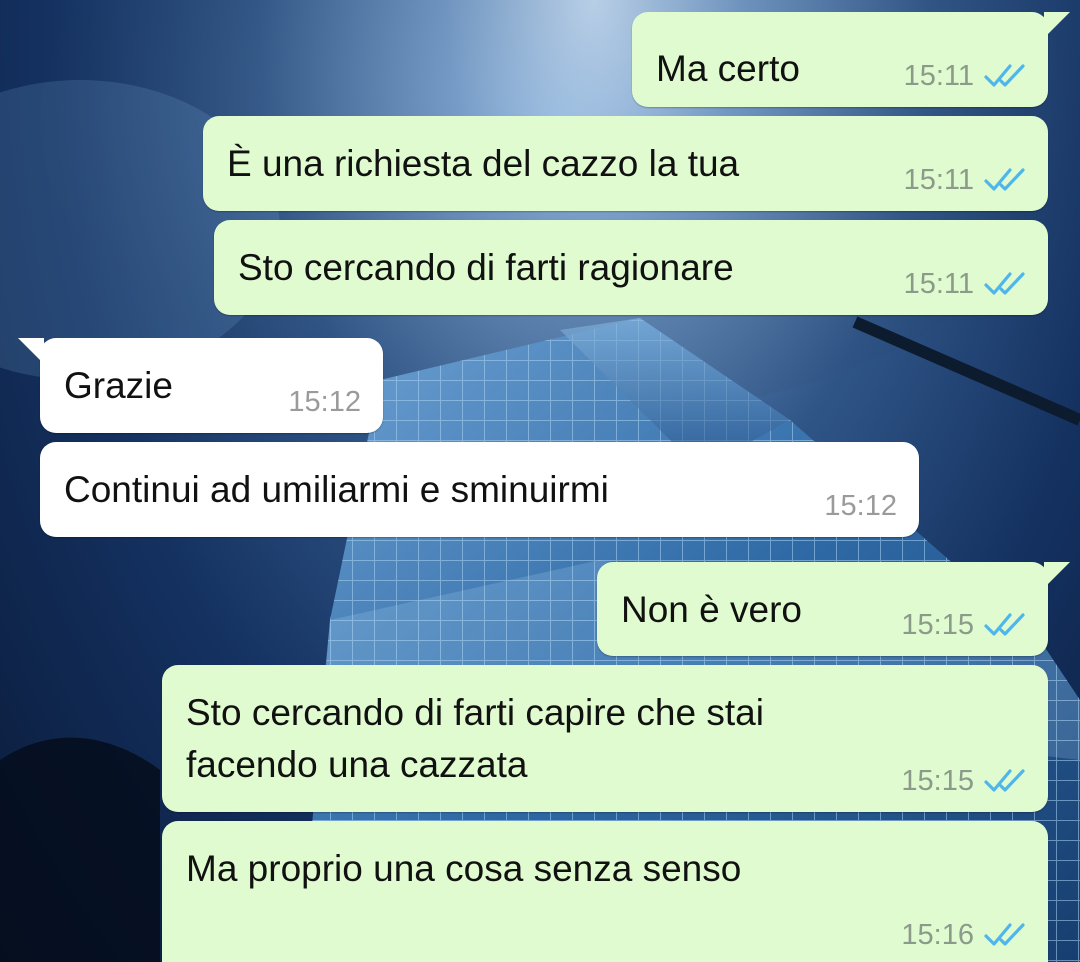 This screenshot has height=962, width=1080. I want to click on message-meta: 15:16, so click(963, 935).